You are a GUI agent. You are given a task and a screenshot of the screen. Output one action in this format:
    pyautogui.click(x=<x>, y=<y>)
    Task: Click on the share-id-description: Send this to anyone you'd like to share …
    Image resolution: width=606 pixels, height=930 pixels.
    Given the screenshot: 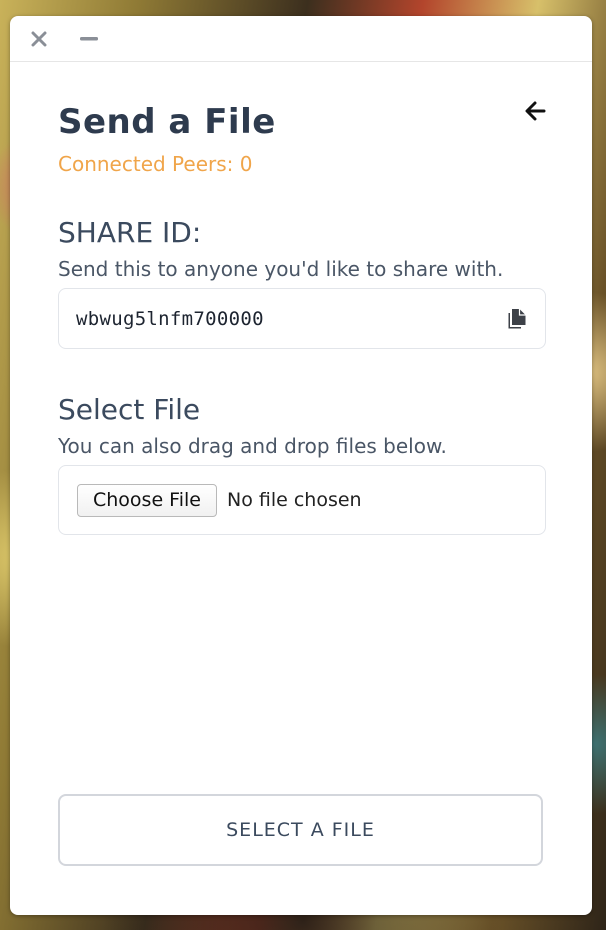 What is the action you would take?
    pyautogui.click(x=281, y=269)
    